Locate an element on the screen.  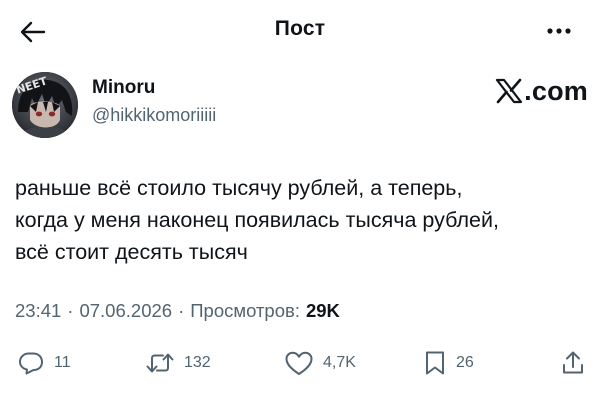
top-bar: Пост is located at coordinates (300, 30).